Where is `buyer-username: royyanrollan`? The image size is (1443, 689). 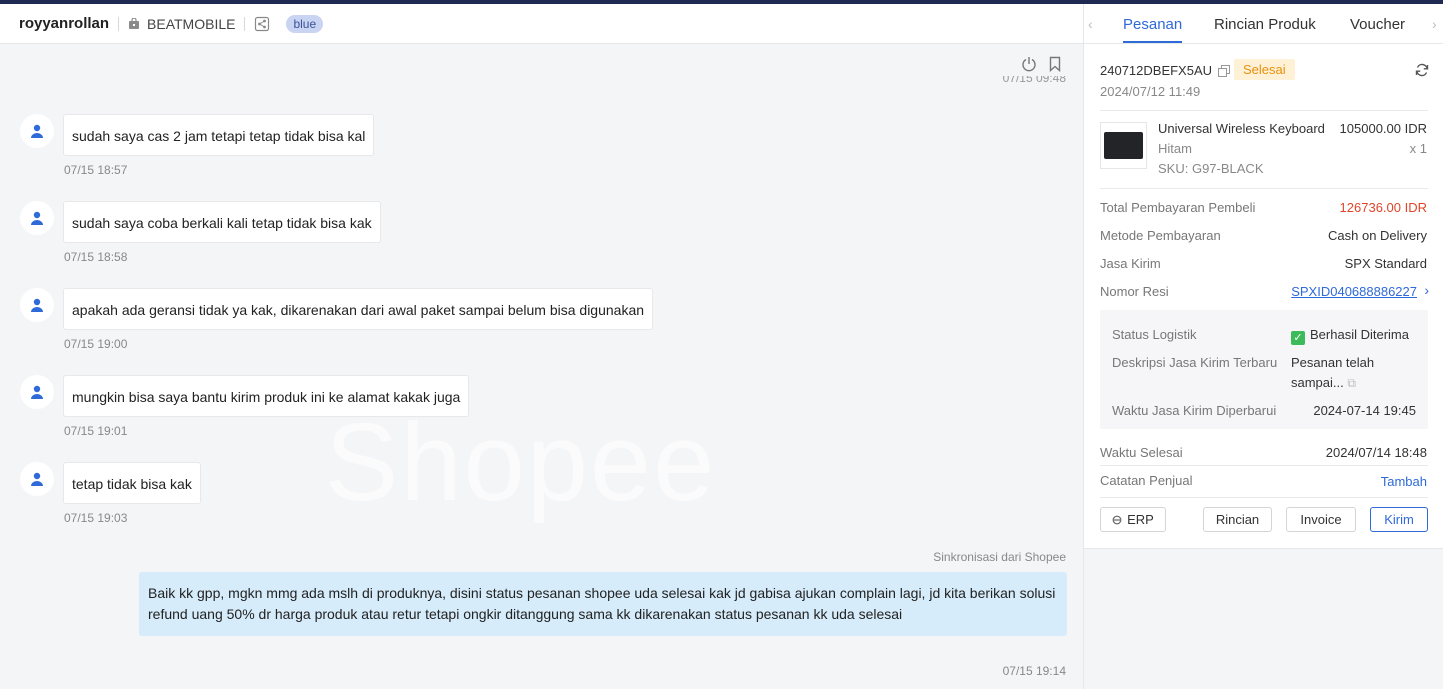
buyer-username: royyanrollan is located at coordinates (64, 23).